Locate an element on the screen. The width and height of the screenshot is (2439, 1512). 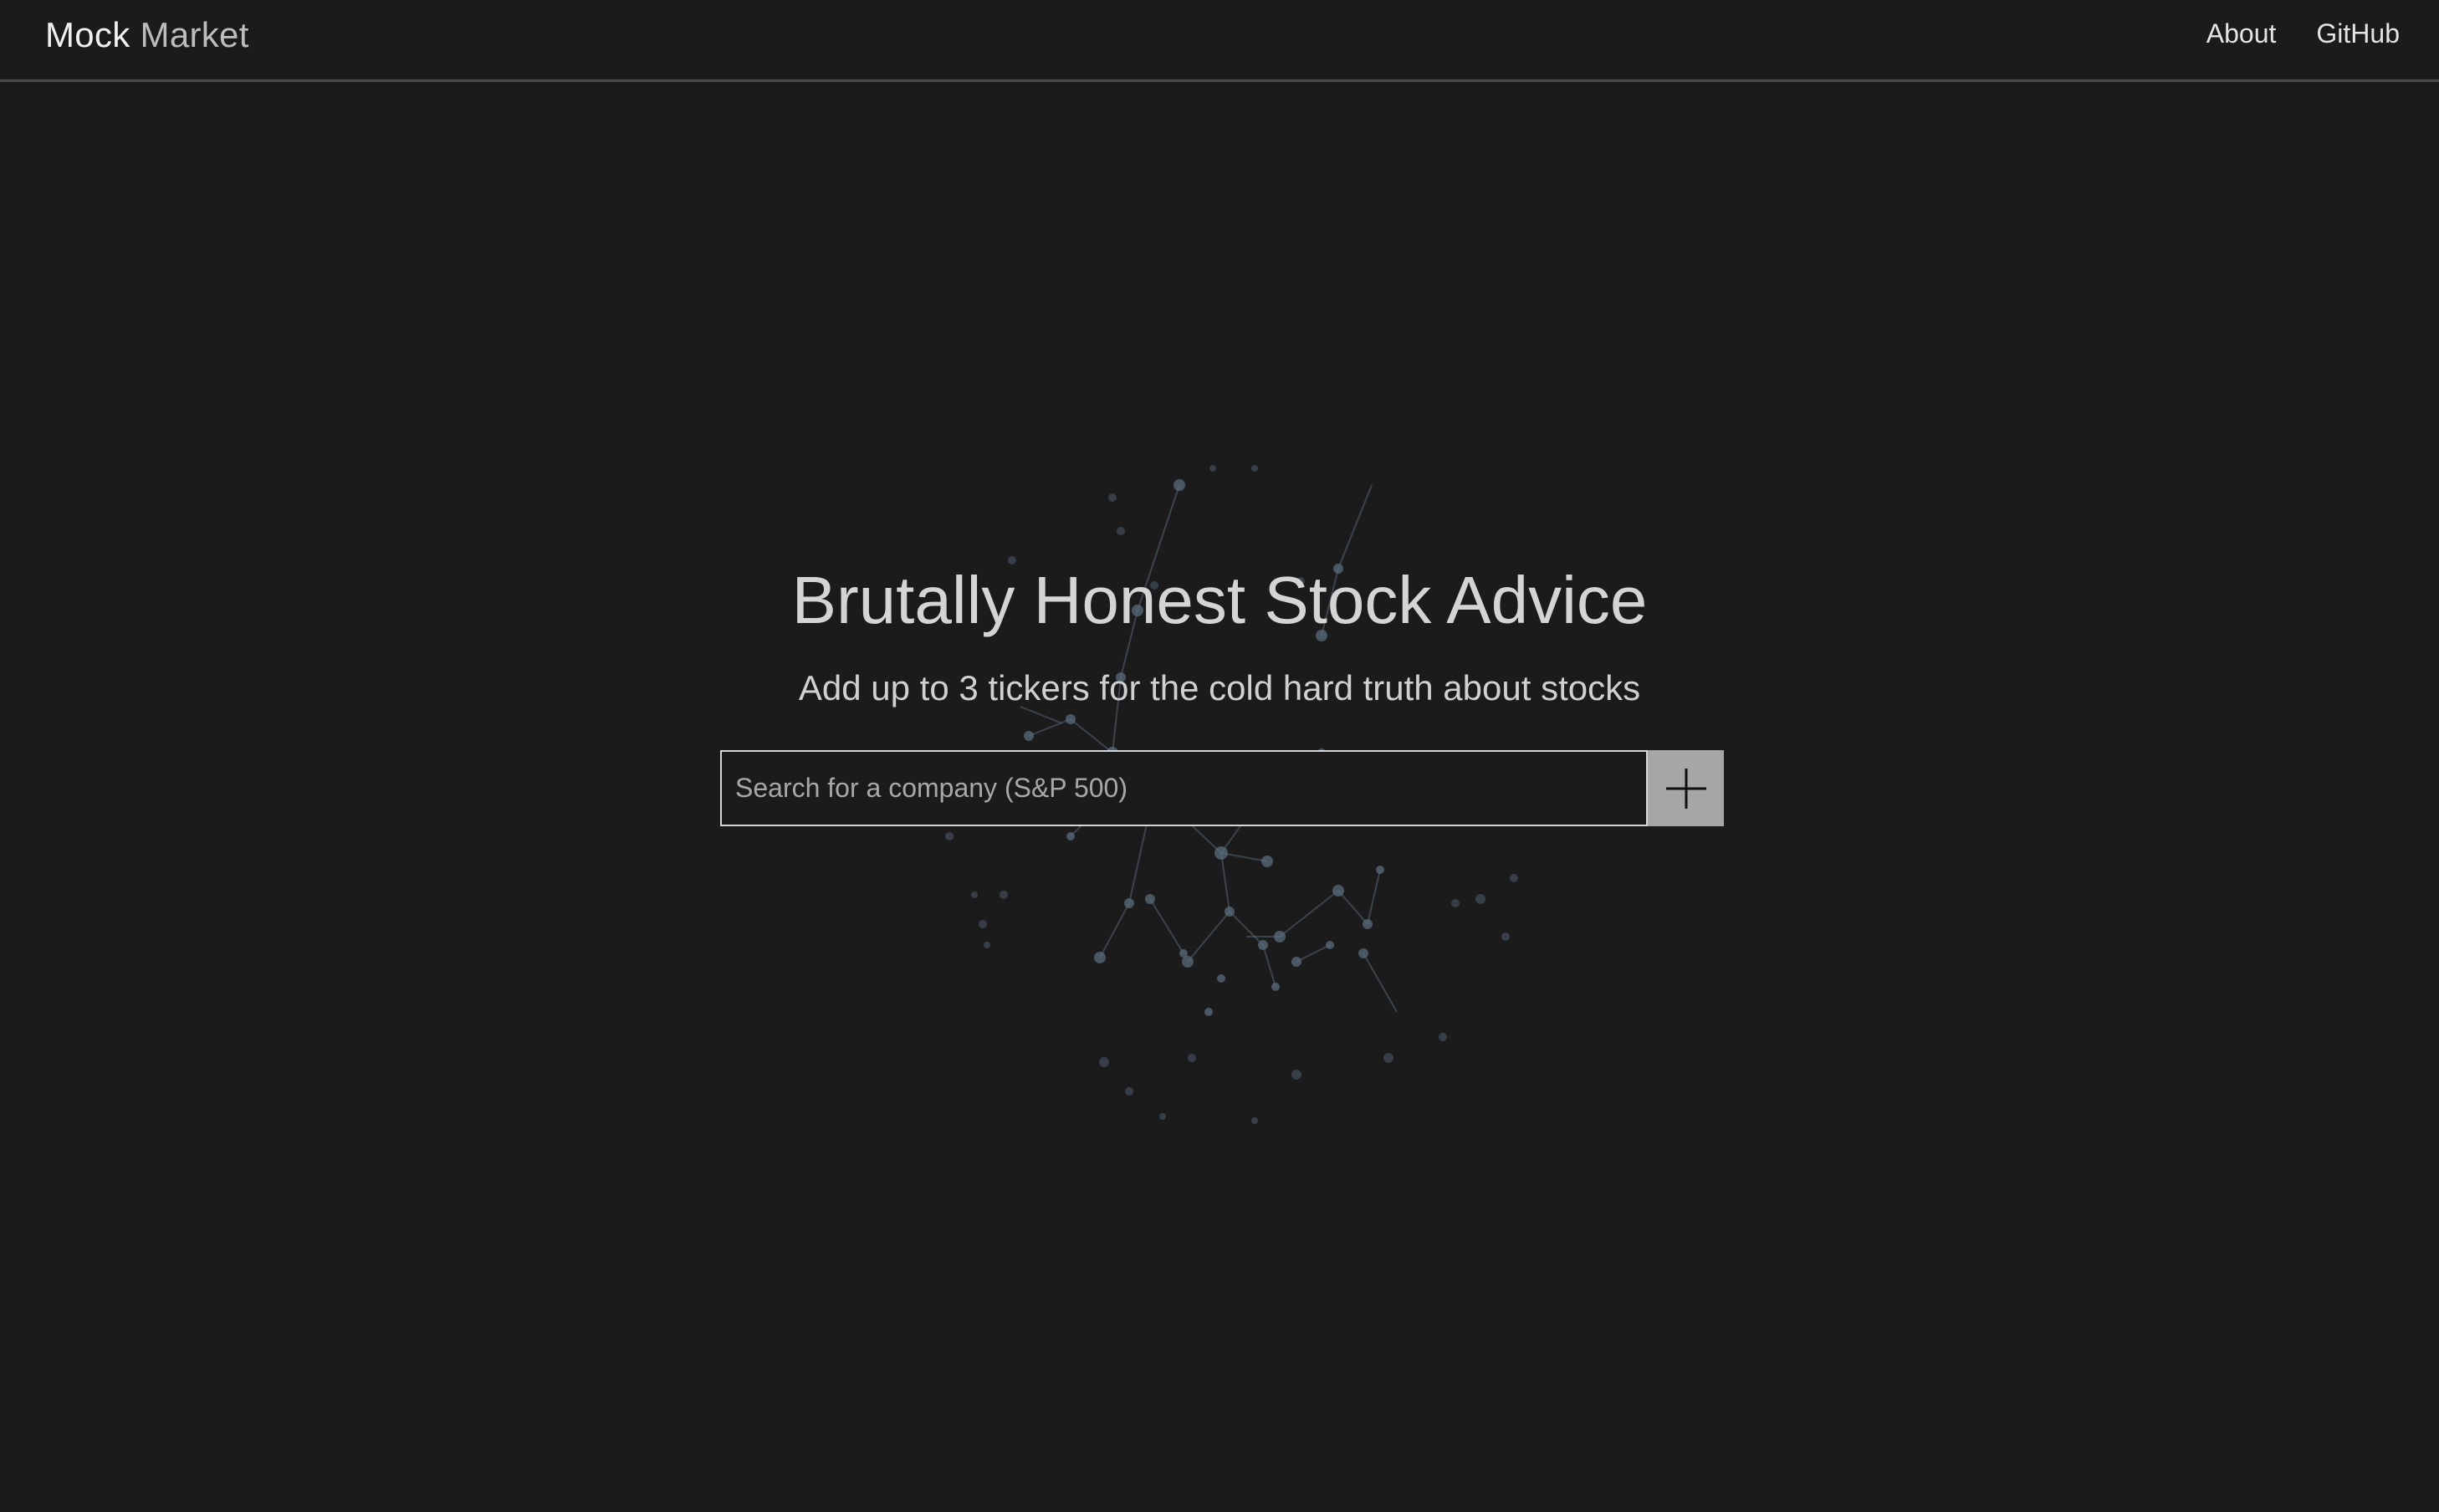
navbar: Mock Market About GitHub is located at coordinates (1219, 41).